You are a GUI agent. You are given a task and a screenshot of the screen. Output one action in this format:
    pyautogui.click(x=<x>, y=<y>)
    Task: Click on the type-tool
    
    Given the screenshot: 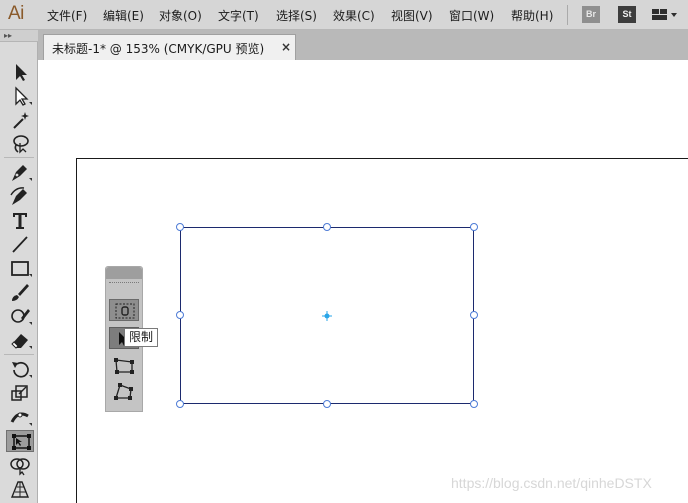 What is the action you would take?
    pyautogui.click(x=20, y=220)
    